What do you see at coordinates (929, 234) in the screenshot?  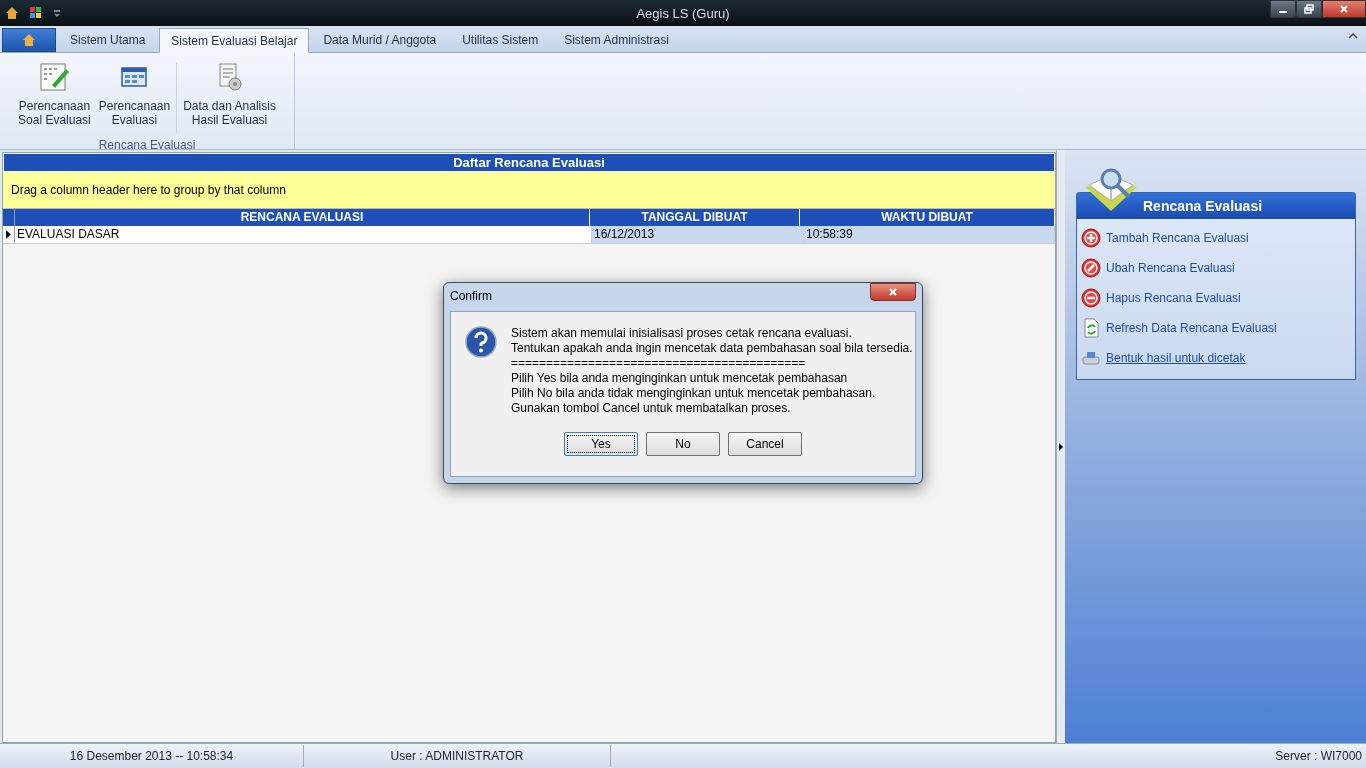 I see `table-cell: 10:58:39` at bounding box center [929, 234].